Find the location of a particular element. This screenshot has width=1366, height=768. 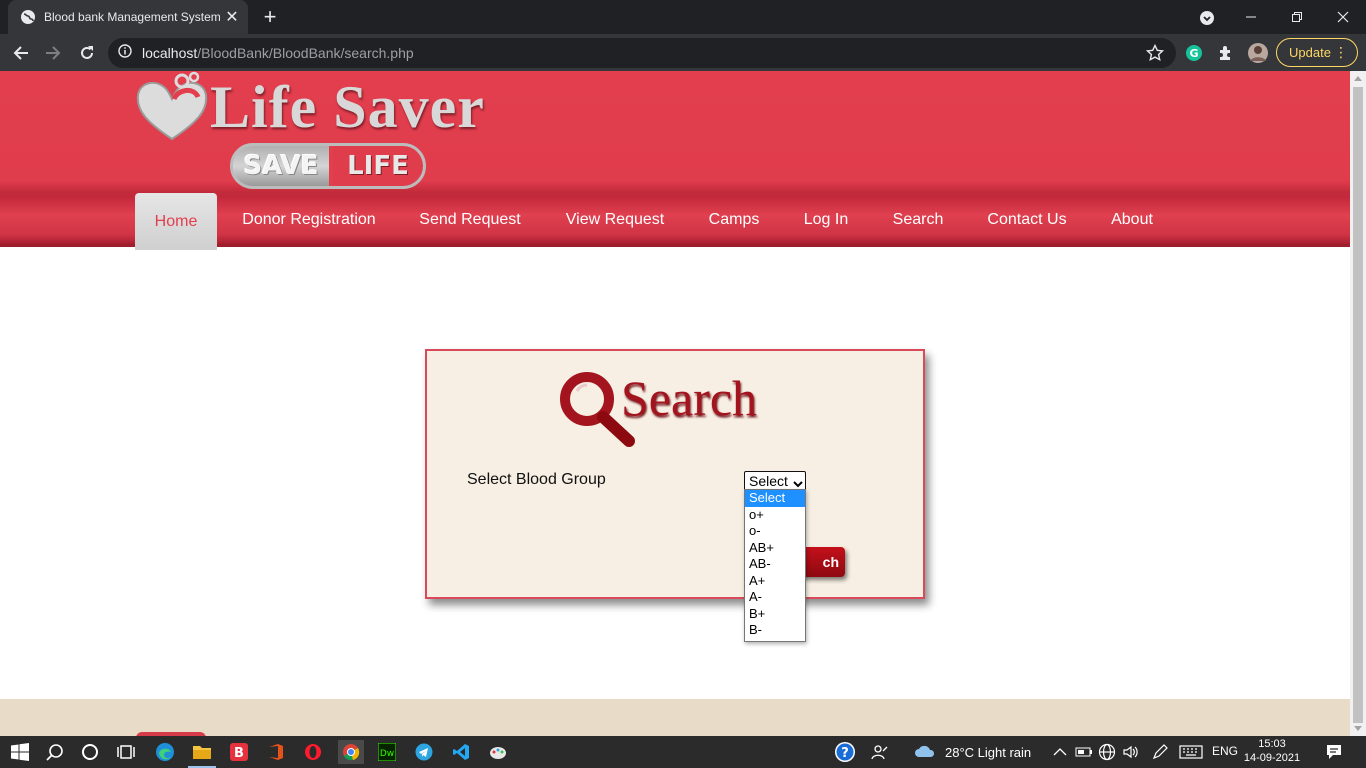

profile-avatar is located at coordinates (1258, 53).